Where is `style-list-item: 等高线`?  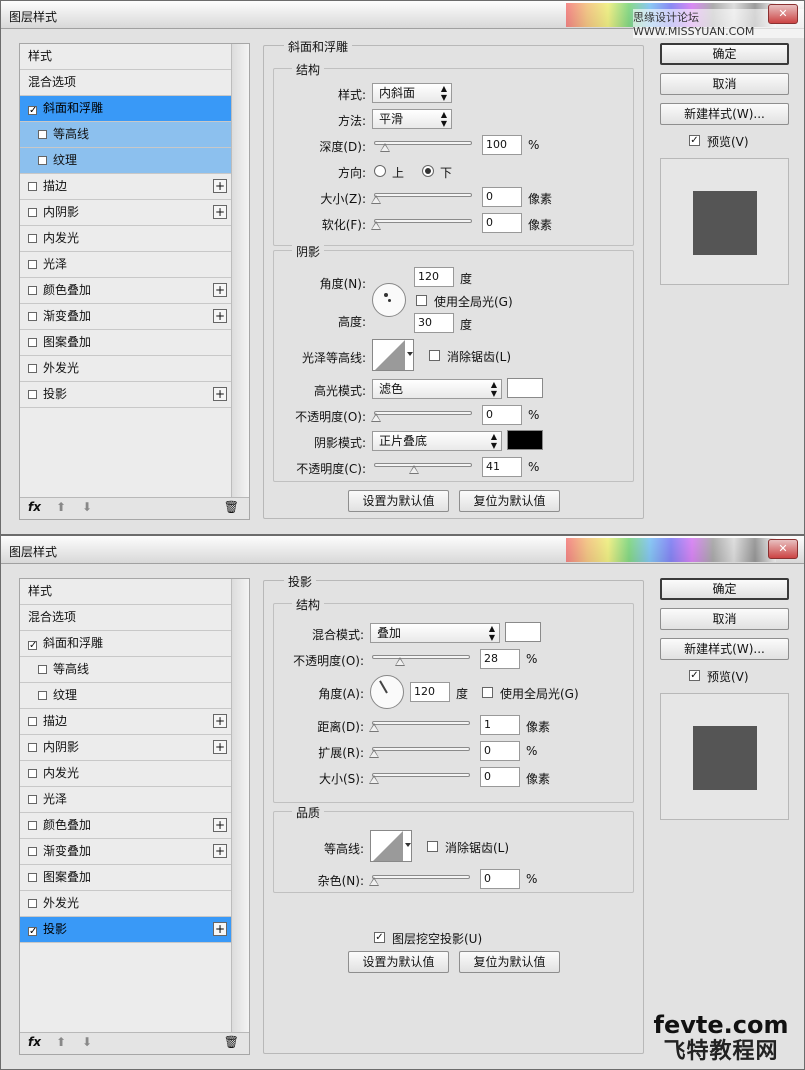 style-list-item: 等高线 is located at coordinates (125, 670).